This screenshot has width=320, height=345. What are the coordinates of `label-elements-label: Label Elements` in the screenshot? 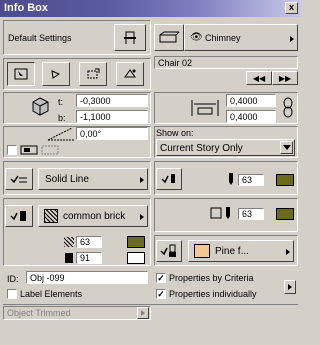 It's located at (51, 294).